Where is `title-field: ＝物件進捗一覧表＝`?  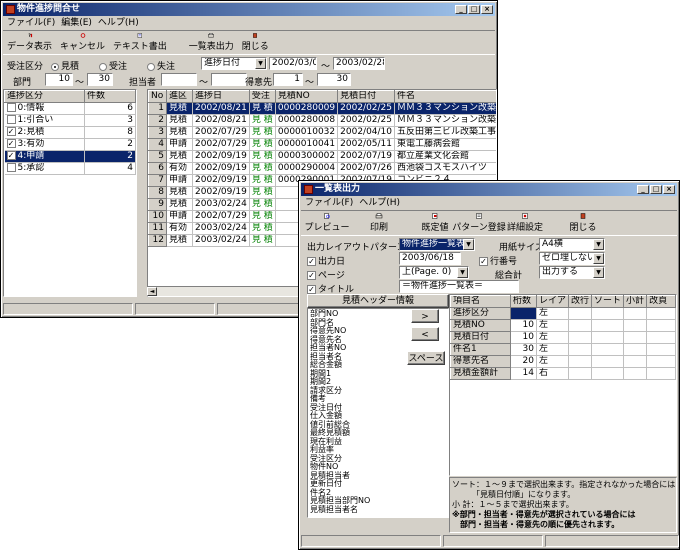
title-field: ＝物件進捗一覧表＝ is located at coordinates (459, 286).